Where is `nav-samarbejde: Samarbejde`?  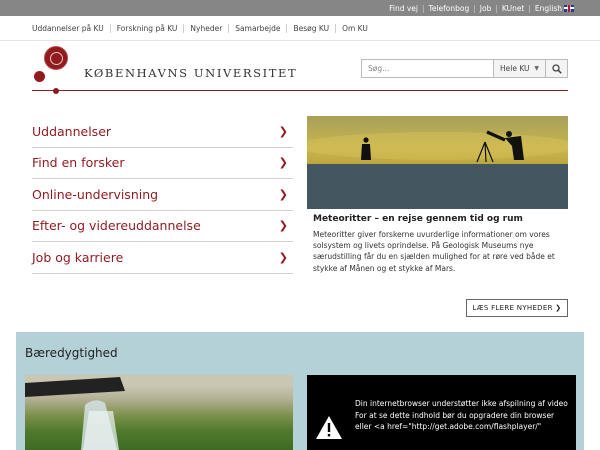
nav-samarbejde: Samarbejde is located at coordinates (257, 28).